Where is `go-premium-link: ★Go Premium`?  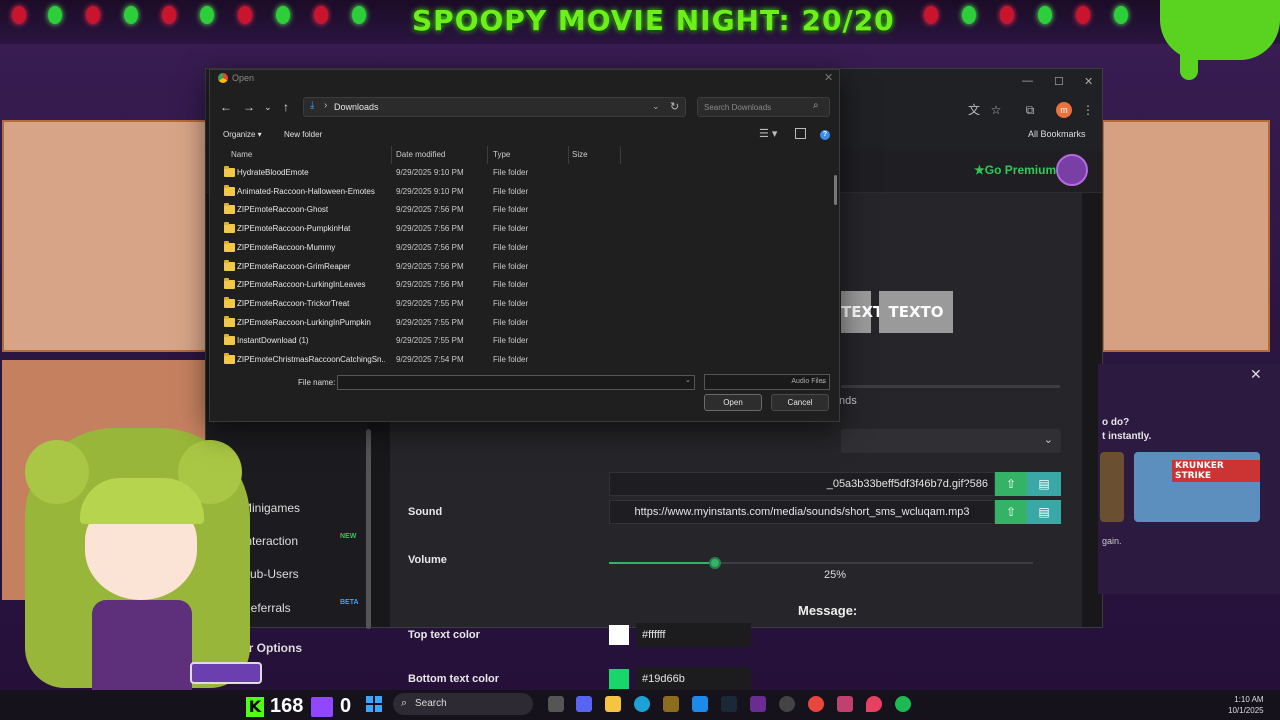
go-premium-link: ★Go Premium is located at coordinates (1015, 170).